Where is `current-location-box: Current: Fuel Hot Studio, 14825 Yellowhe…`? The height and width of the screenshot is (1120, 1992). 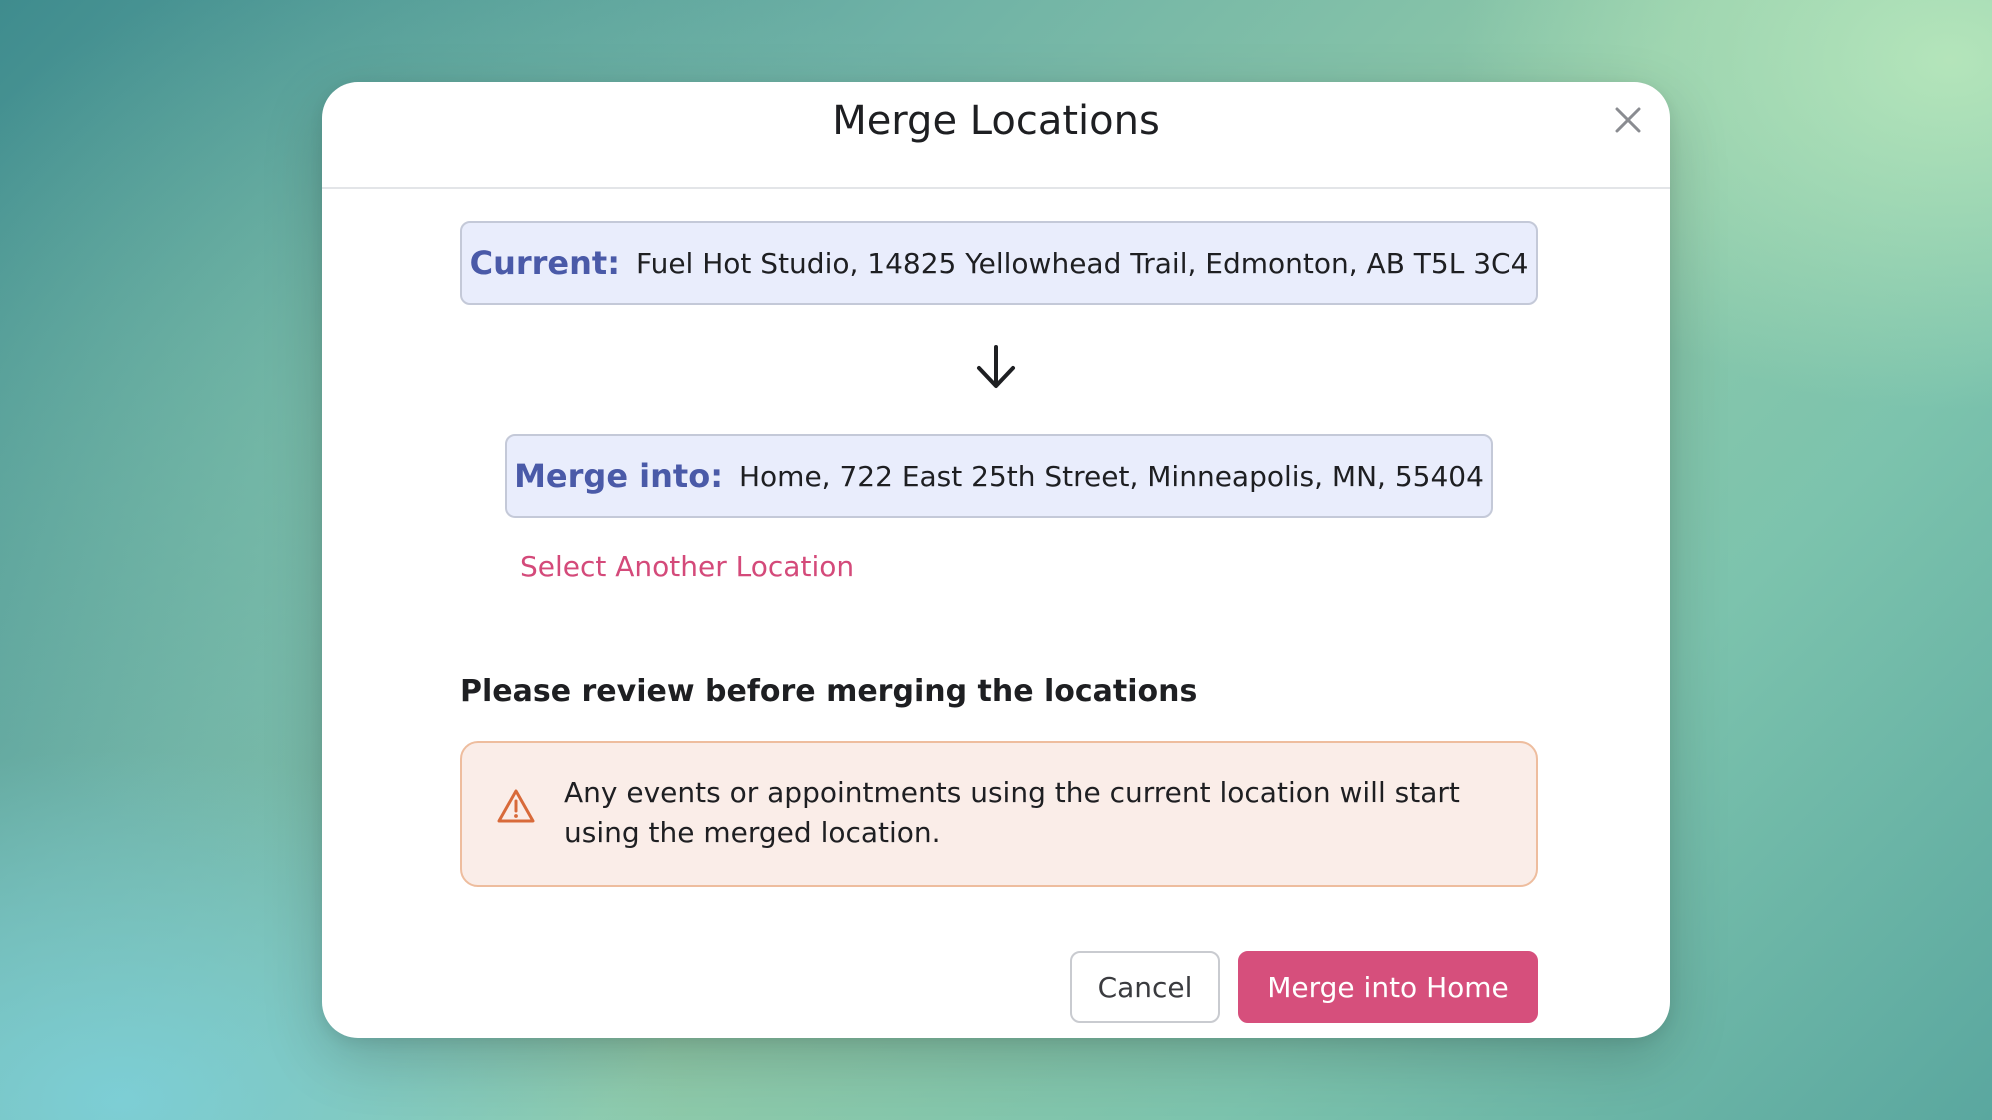 current-location-box: Current: Fuel Hot Studio, 14825 Yellowhe… is located at coordinates (999, 263).